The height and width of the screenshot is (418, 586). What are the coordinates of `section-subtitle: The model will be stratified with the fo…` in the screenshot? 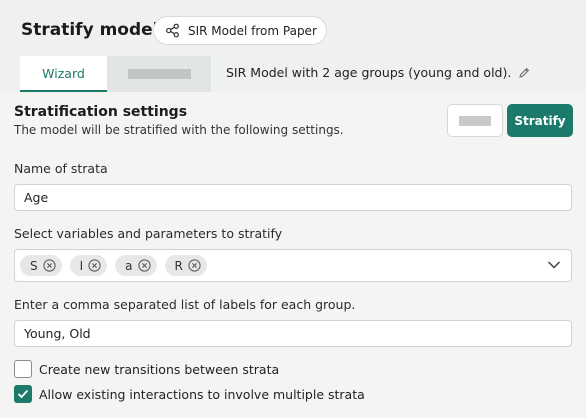 It's located at (179, 130).